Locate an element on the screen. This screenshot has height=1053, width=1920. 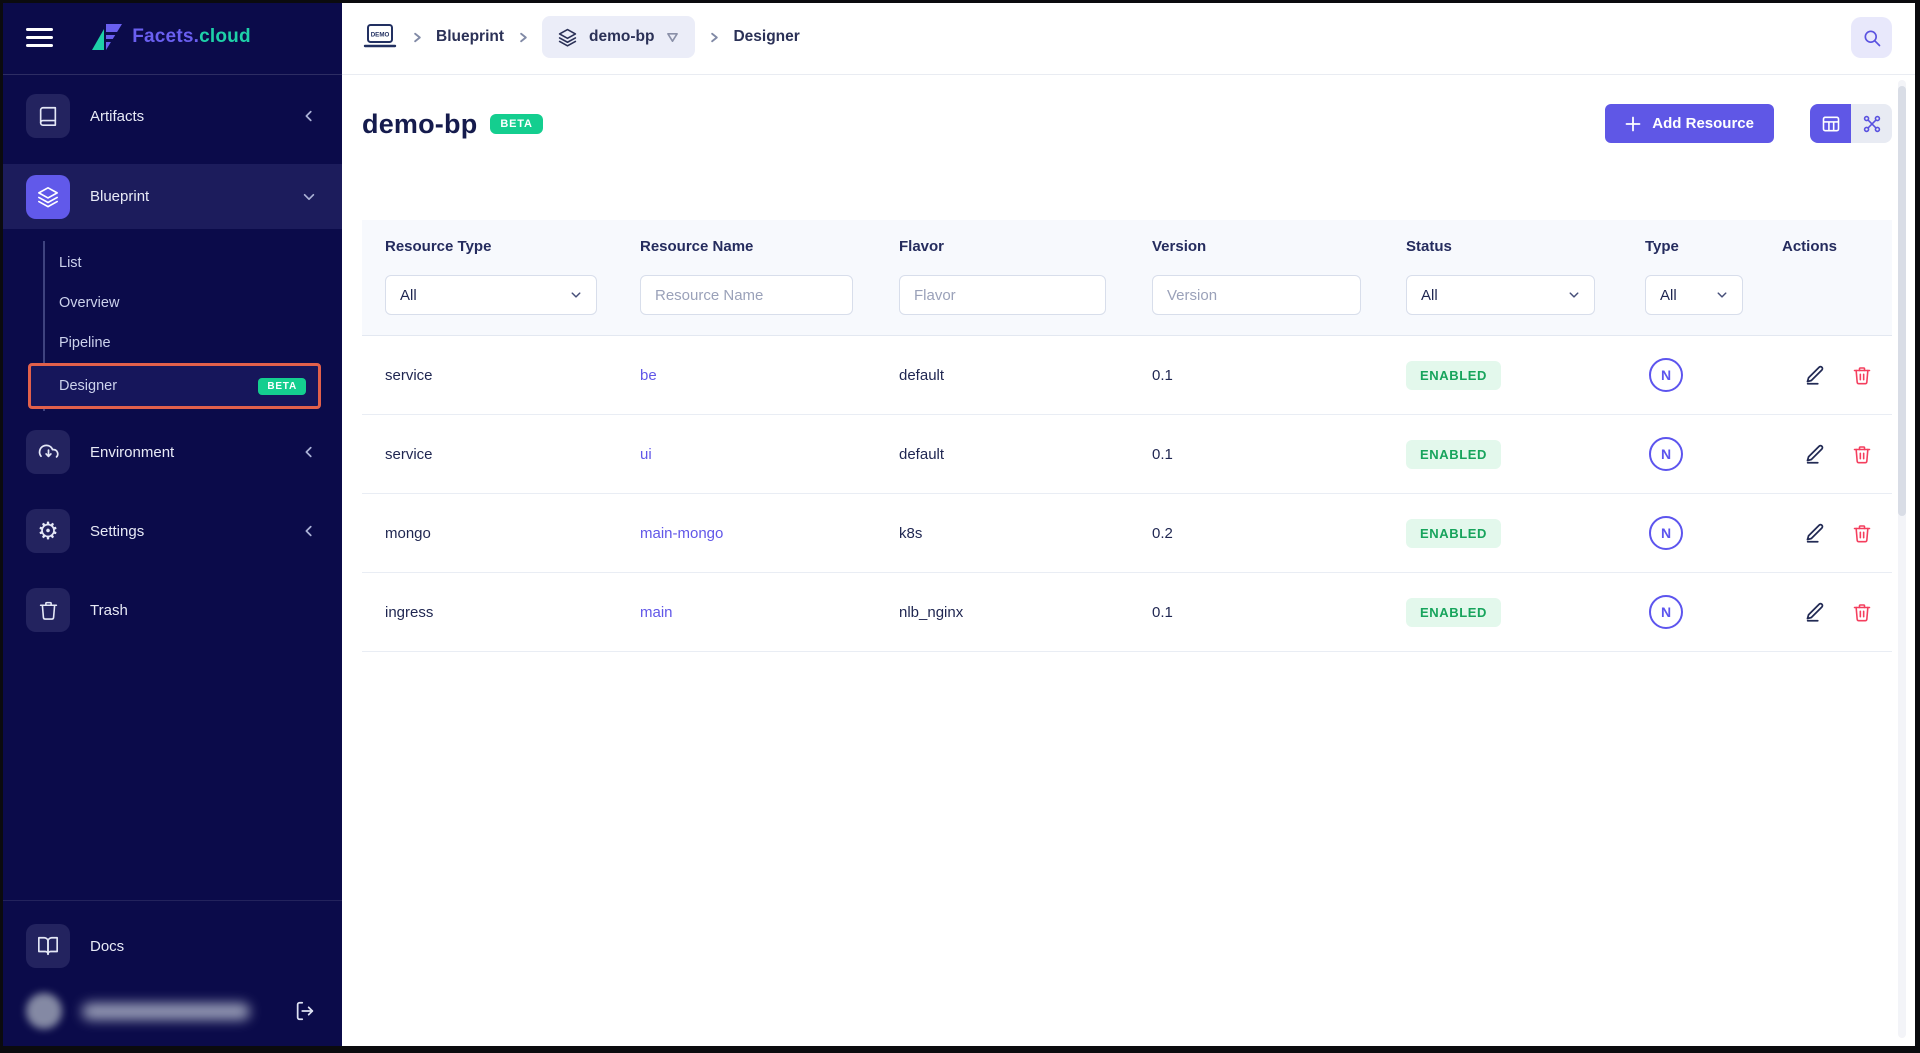
logo-mark-icon is located at coordinates (107, 37).